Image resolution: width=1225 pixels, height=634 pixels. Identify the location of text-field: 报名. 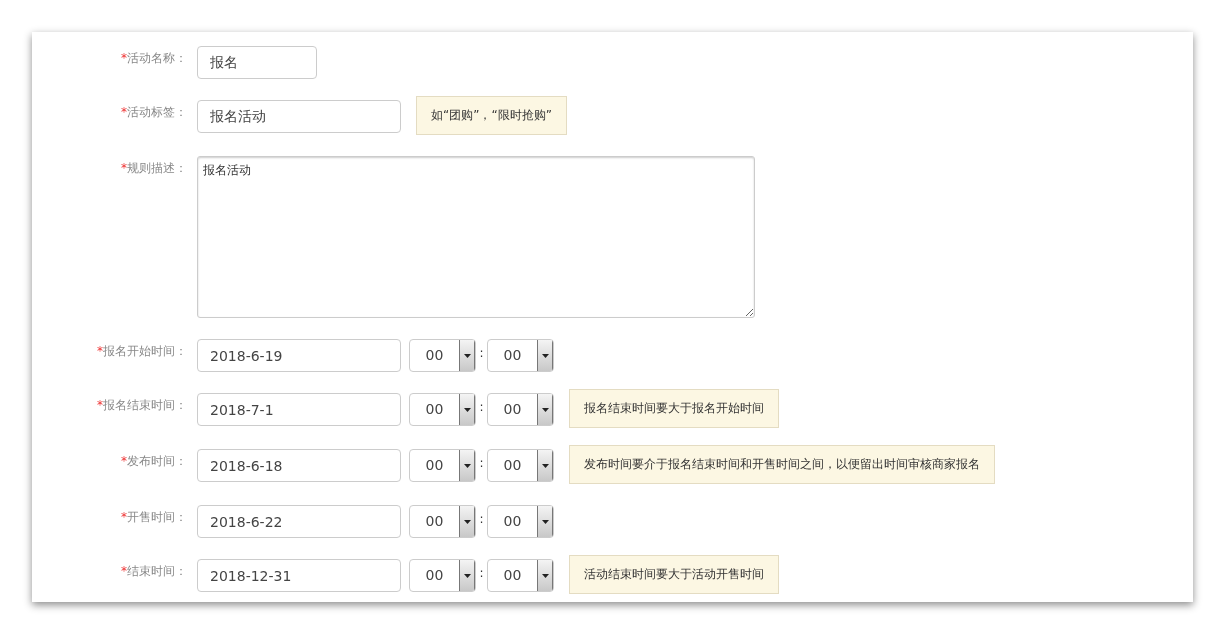
(257, 62).